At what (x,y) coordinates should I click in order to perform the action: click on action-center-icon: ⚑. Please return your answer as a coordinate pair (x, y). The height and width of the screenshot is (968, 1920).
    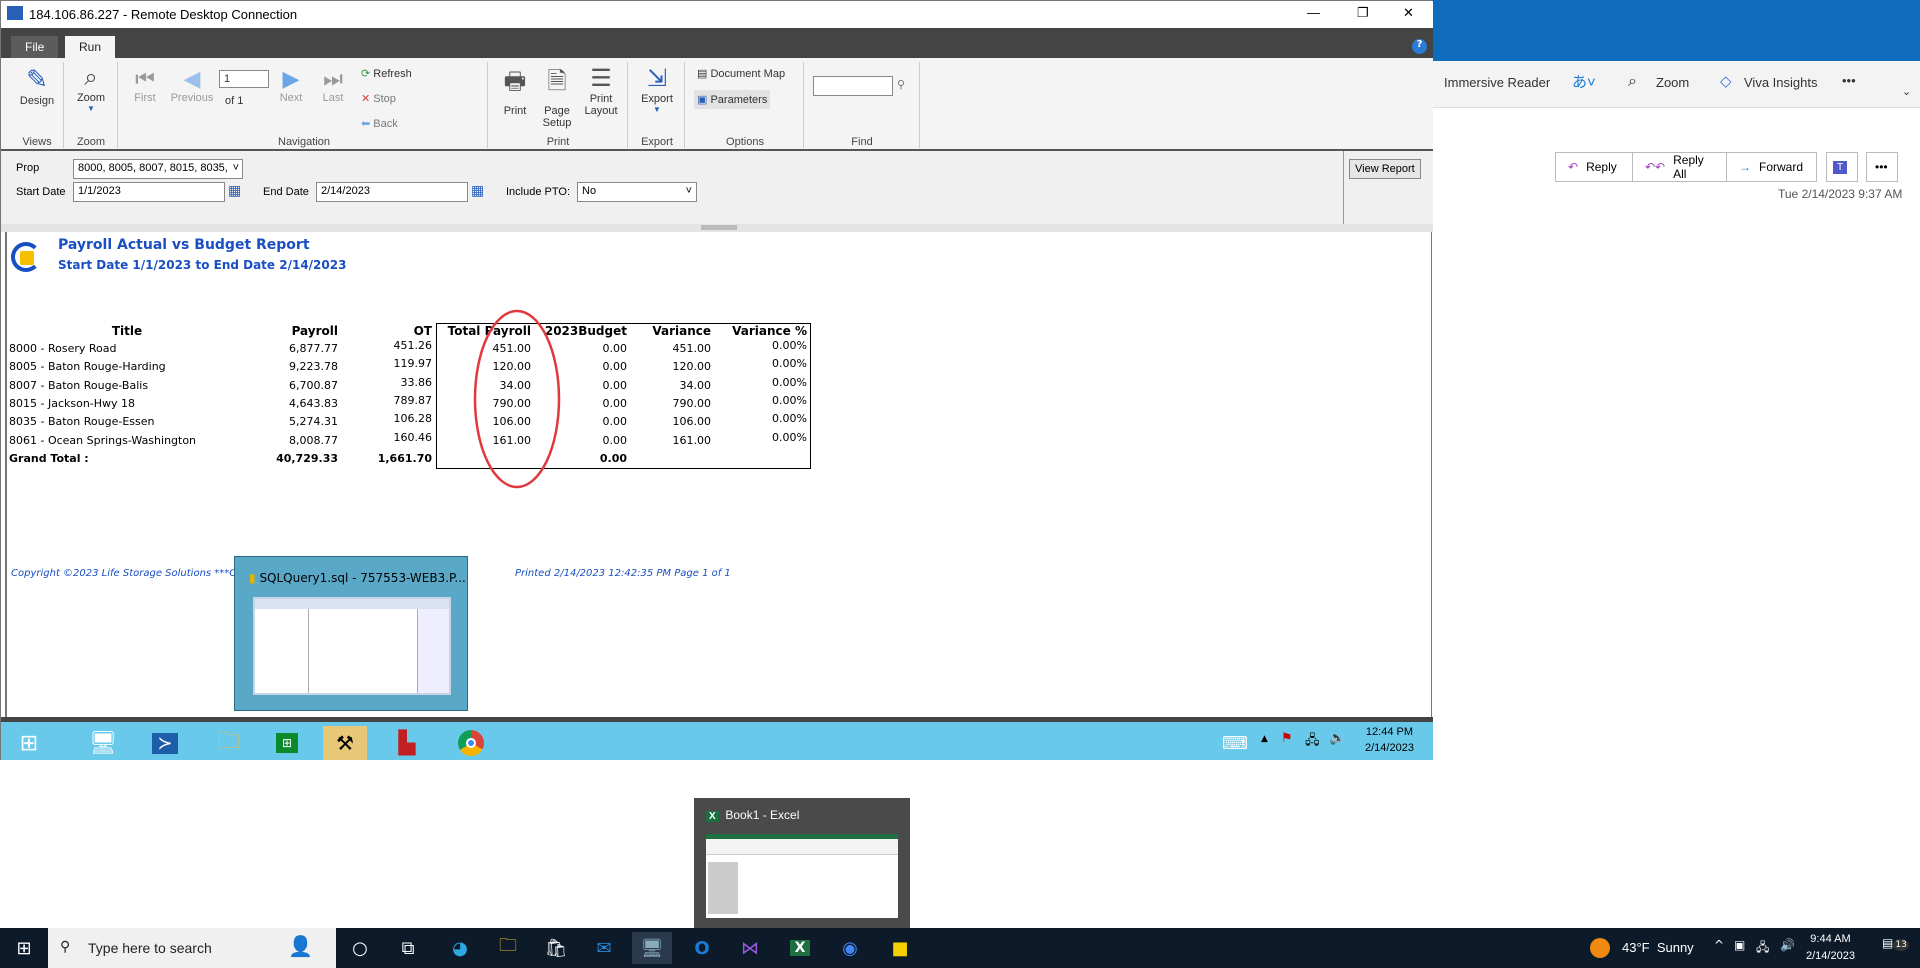
    Looking at the image, I should click on (1287, 738).